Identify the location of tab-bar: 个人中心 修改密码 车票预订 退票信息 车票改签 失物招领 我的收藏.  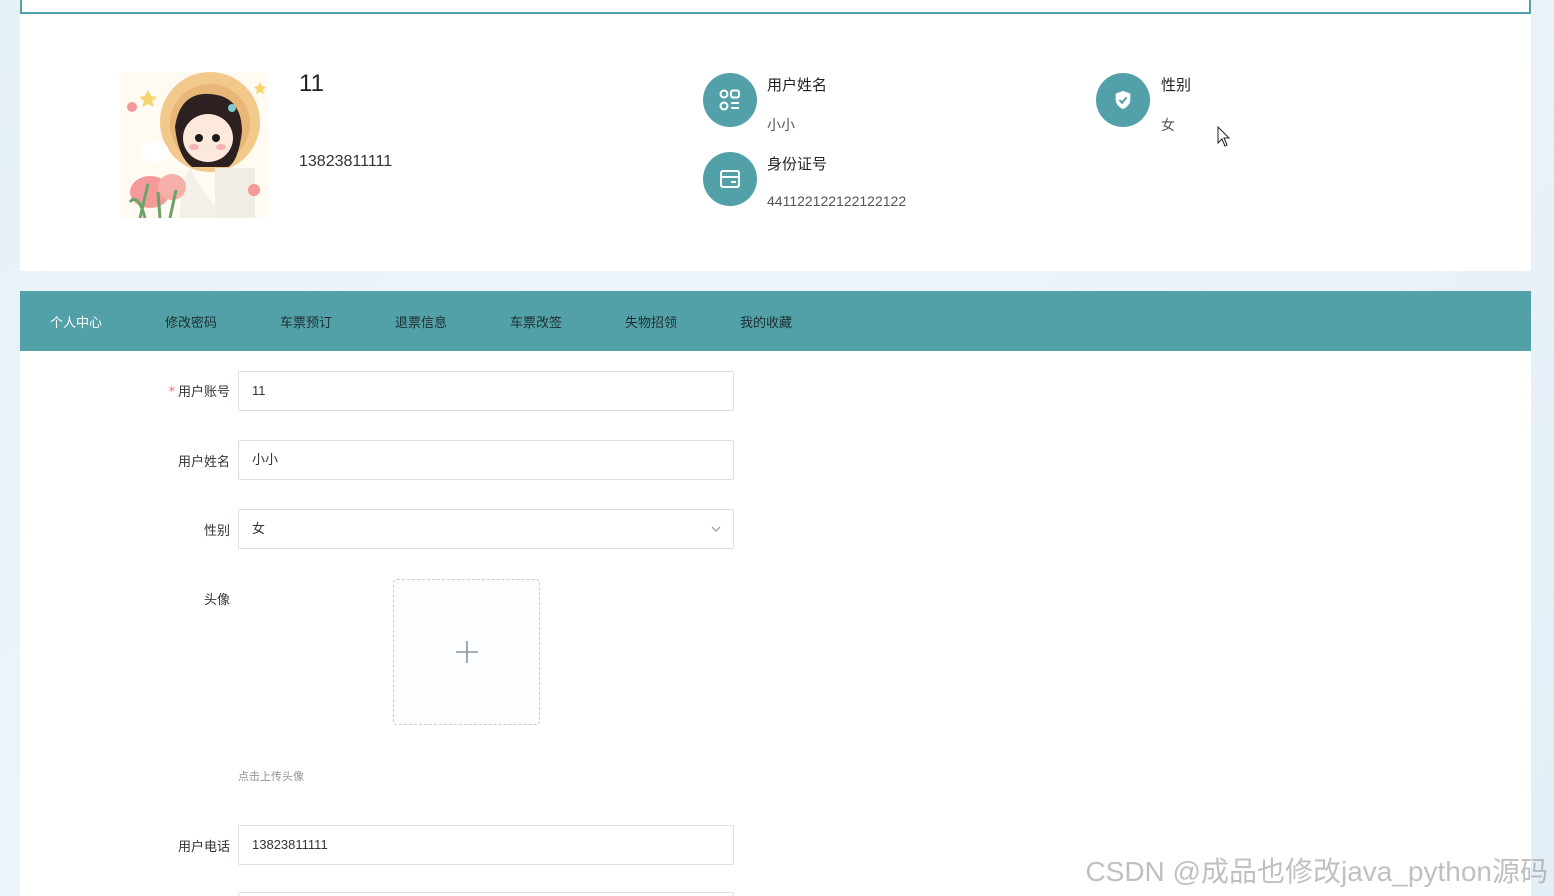
(775, 321).